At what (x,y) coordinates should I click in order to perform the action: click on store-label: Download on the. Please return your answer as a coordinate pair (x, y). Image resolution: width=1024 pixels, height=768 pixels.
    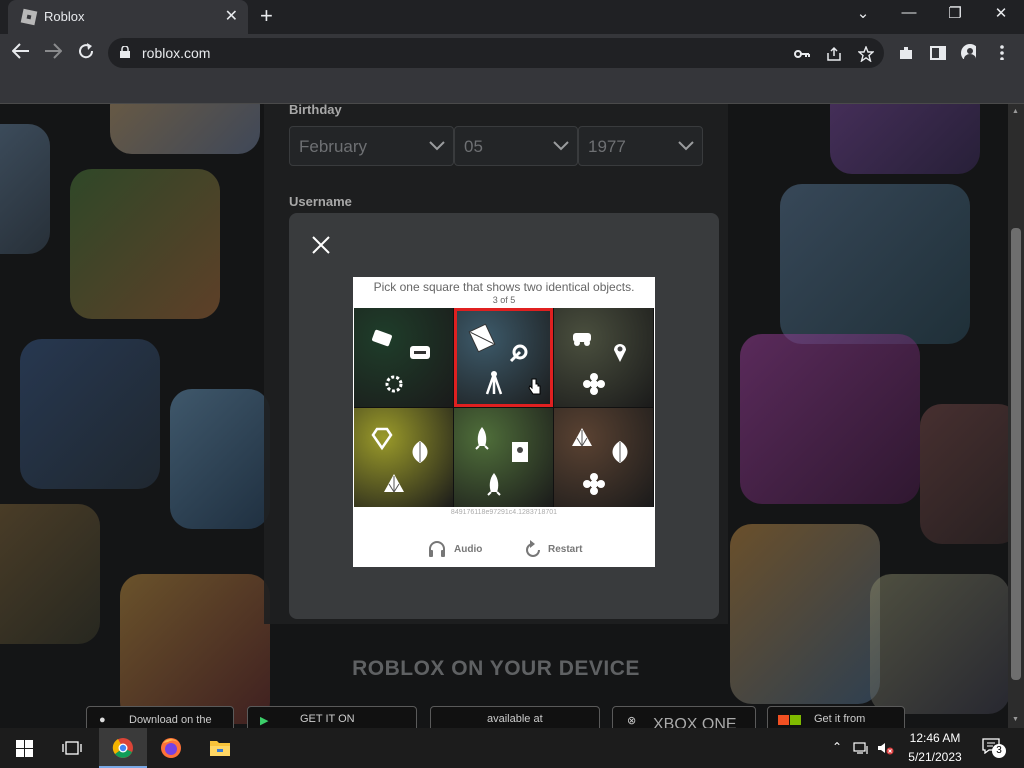
    Looking at the image, I should click on (170, 720).